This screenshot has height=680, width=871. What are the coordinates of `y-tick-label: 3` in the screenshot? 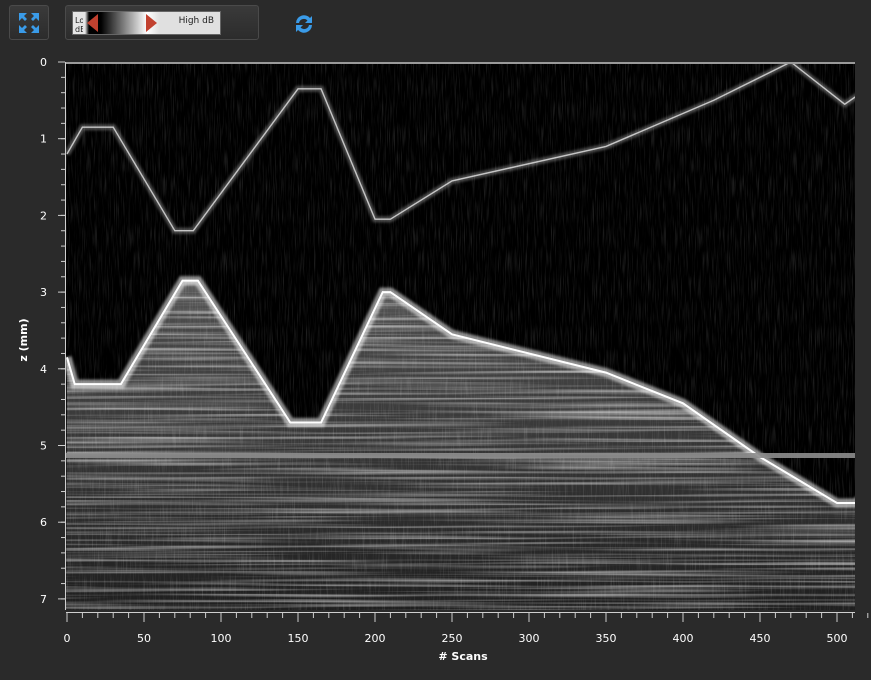 It's located at (43, 292).